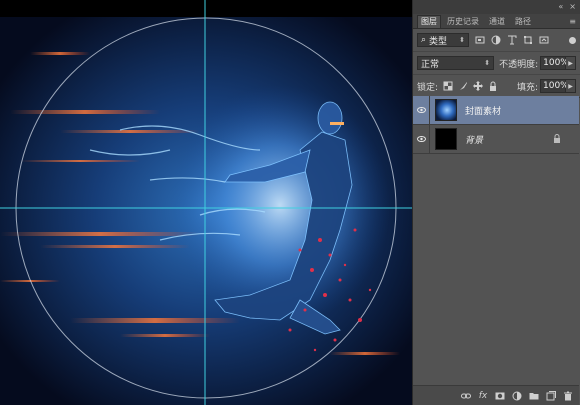 The width and height of the screenshot is (580, 405). I want to click on group-folder-icon, so click(534, 396).